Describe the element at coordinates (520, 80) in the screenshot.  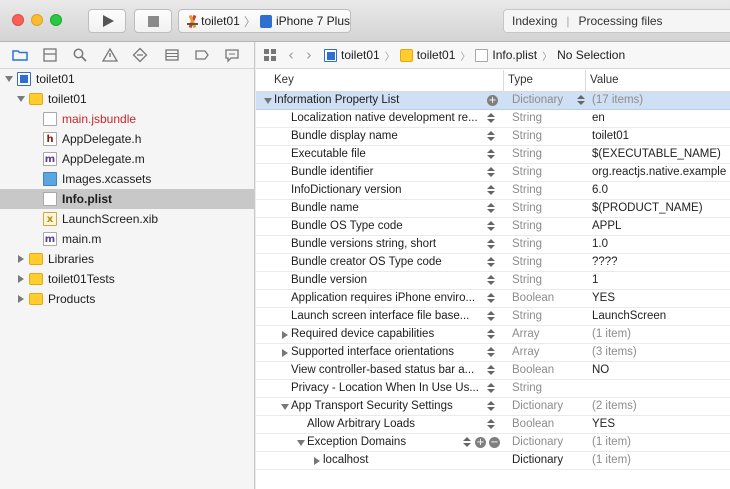
I see `column-header-type: Type` at that location.